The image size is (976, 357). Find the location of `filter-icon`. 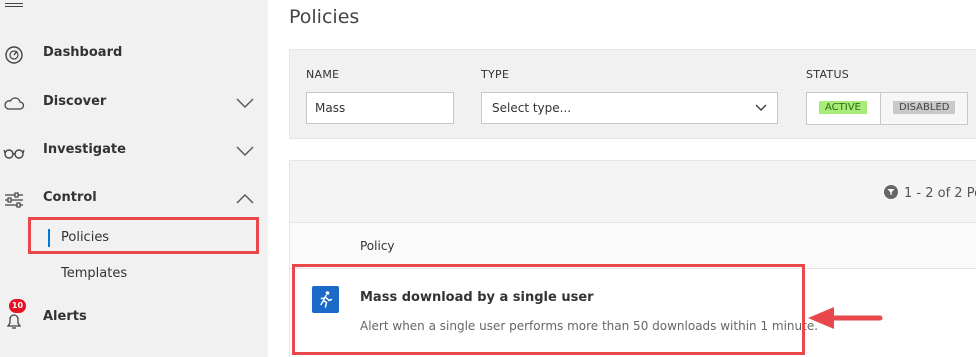

filter-icon is located at coordinates (891, 192).